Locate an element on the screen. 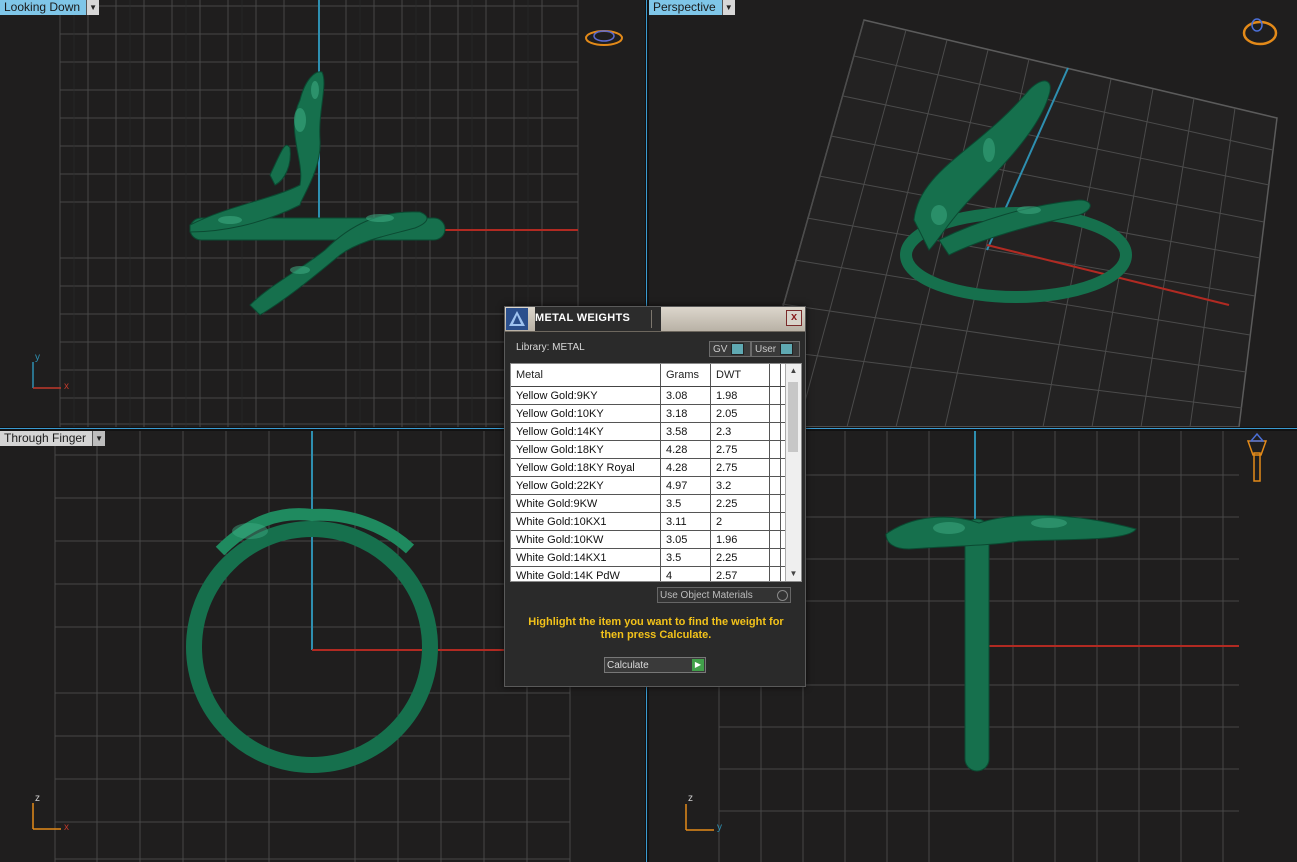  user-toggle-label: User is located at coordinates (766, 349).